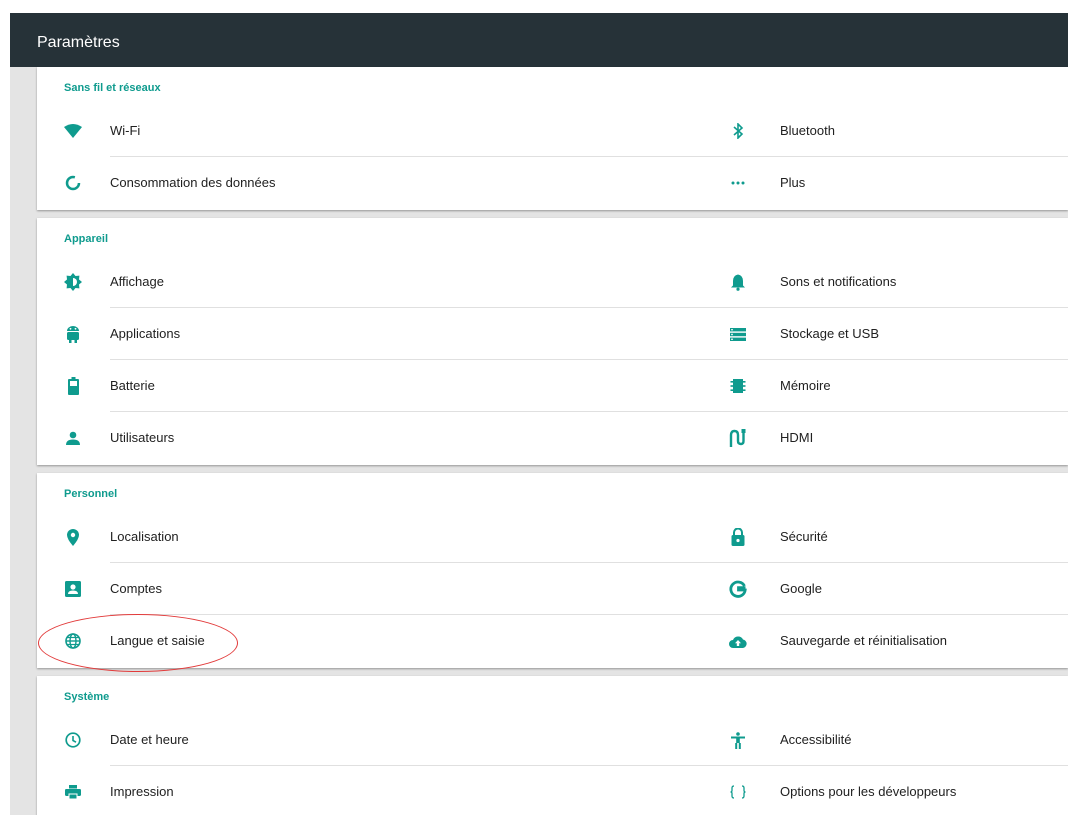 The image size is (1068, 815). I want to click on setting-accounts: Comptes, so click(382, 589).